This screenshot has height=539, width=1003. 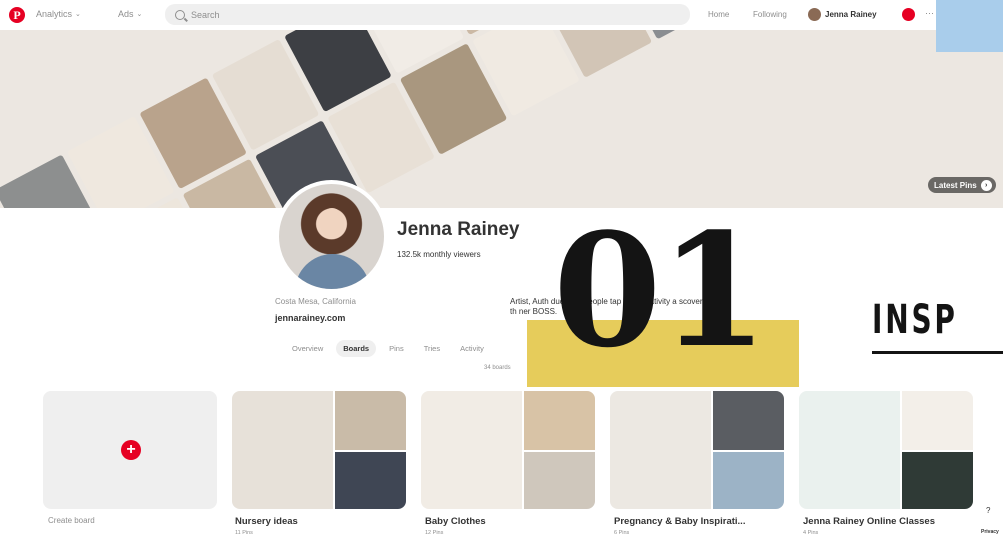 I want to click on profile-location: Costa Mesa, California, so click(x=315, y=301).